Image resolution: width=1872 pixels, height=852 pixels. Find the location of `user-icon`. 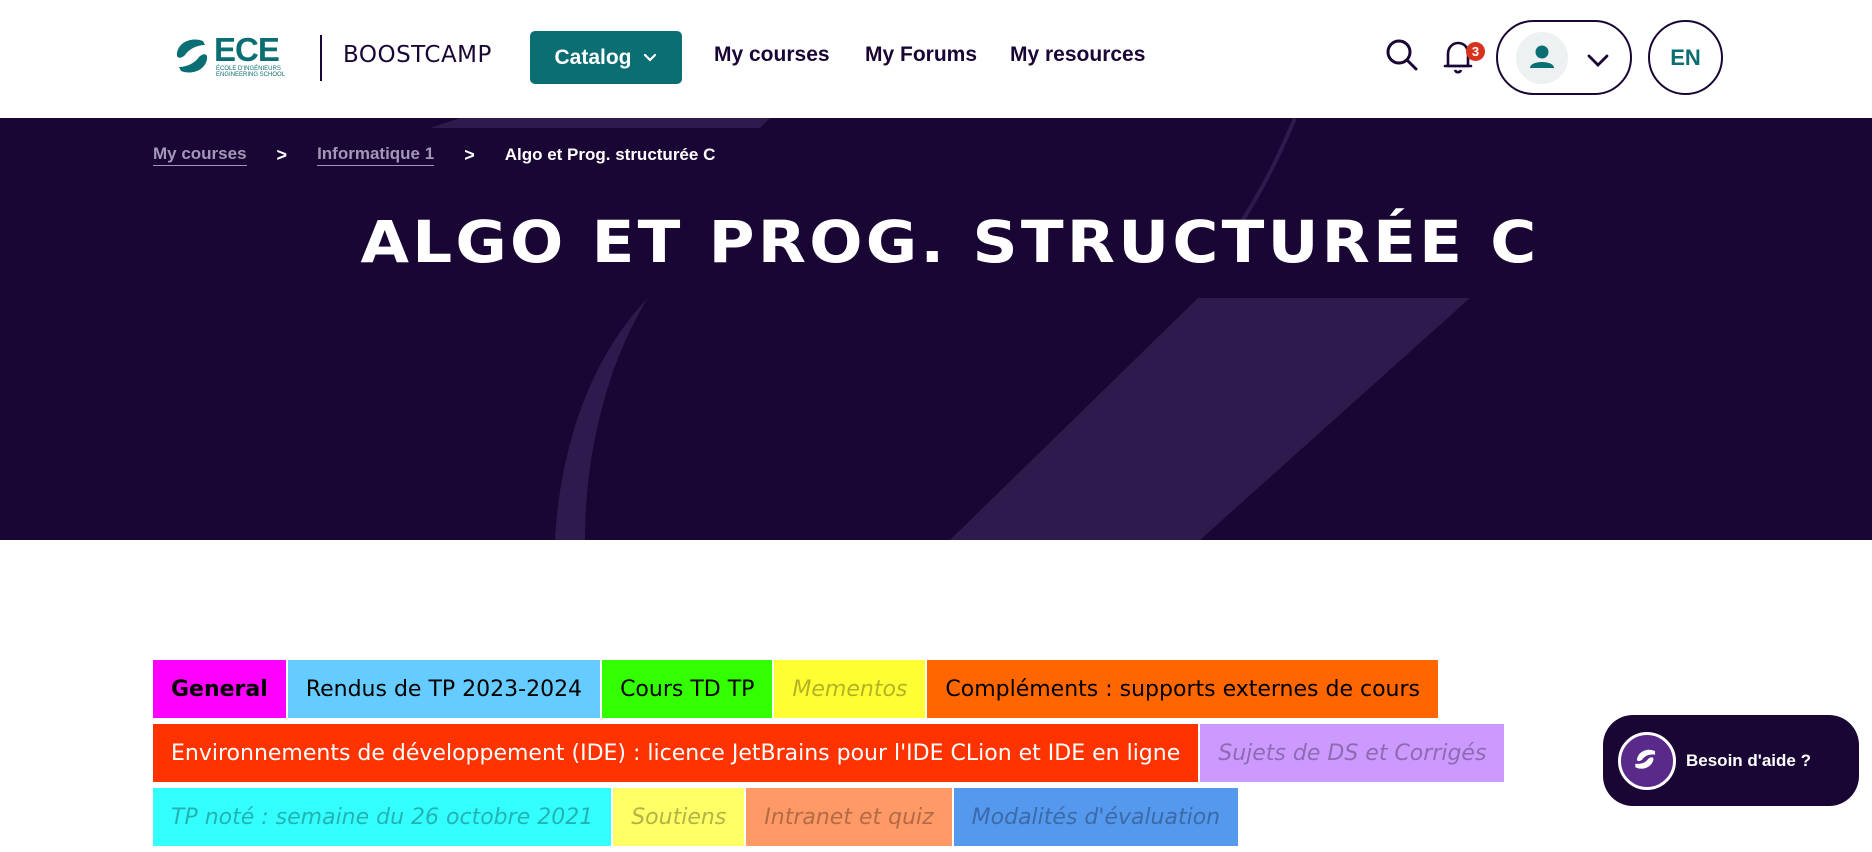

user-icon is located at coordinates (1542, 56).